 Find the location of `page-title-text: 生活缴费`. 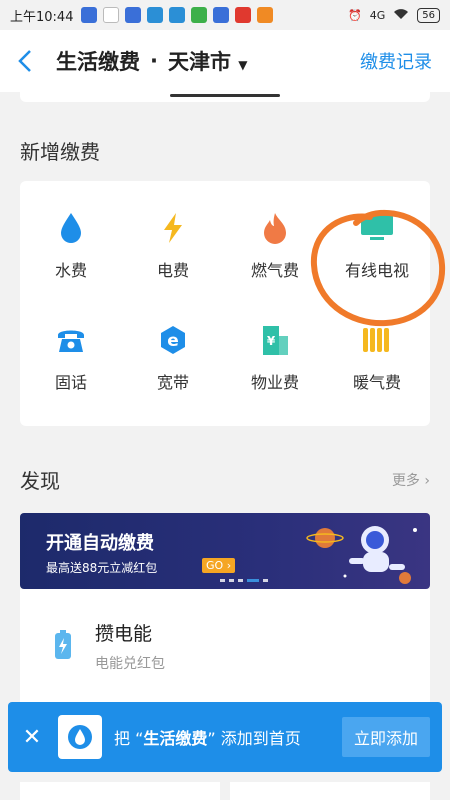

page-title-text: 生活缴费 is located at coordinates (98, 62).